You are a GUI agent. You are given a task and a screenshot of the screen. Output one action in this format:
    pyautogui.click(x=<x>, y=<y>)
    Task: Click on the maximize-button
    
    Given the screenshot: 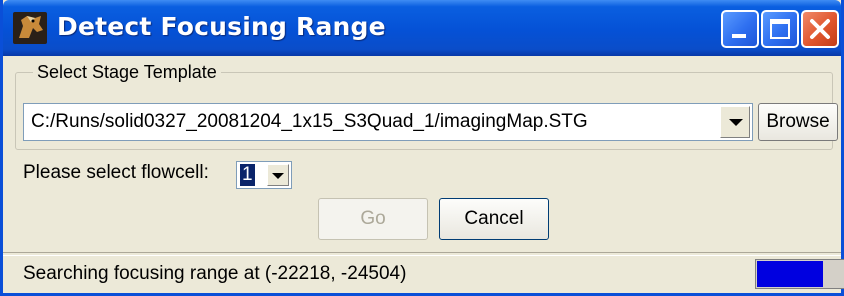 What is the action you would take?
    pyautogui.click(x=780, y=29)
    